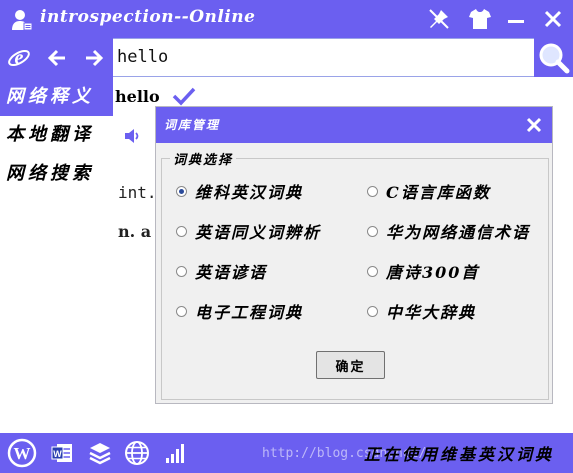  I want to click on forward-arrow-icon, so click(94, 58).